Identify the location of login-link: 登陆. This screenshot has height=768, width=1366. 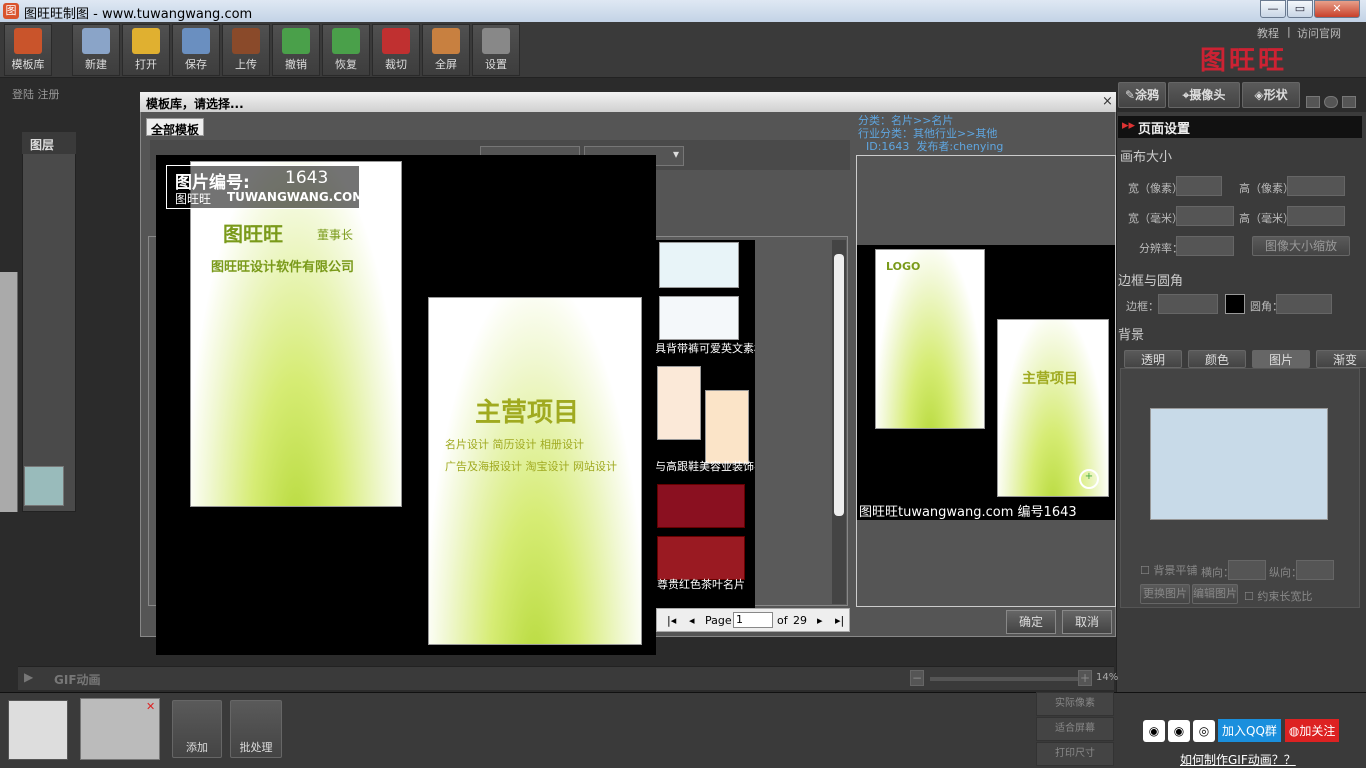
(23, 94).